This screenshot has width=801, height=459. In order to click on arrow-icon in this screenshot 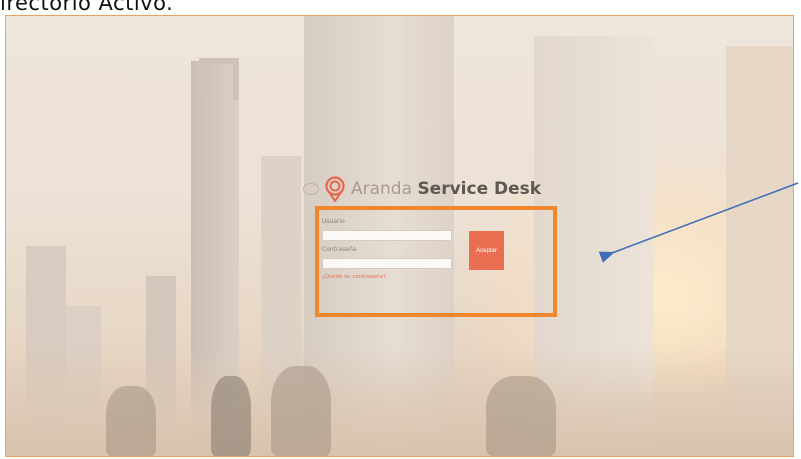, I will do `click(698, 222)`.